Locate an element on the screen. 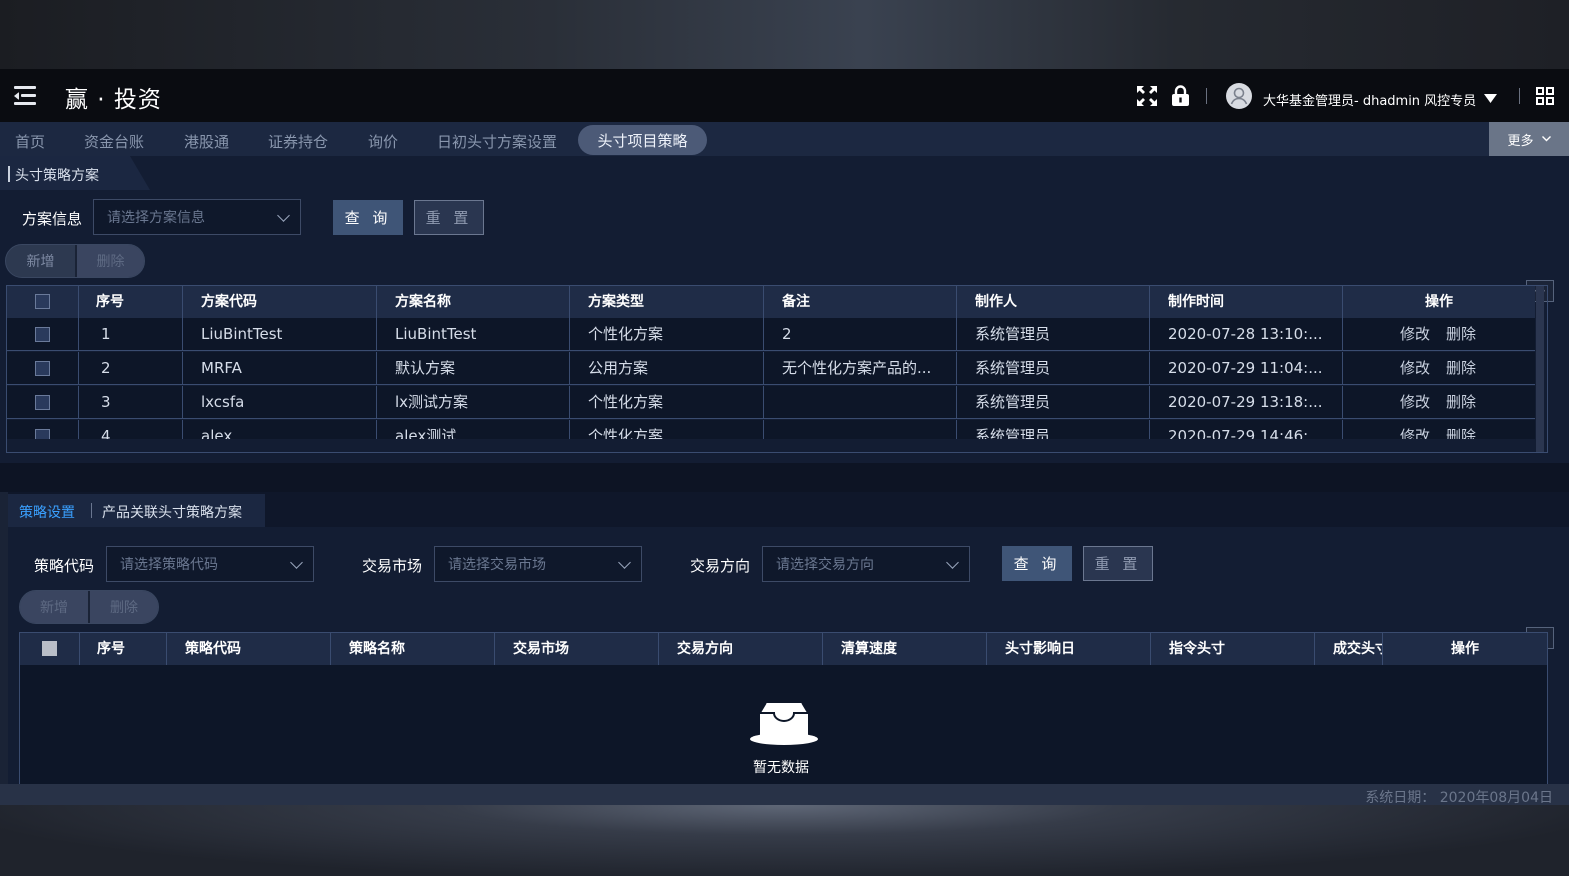  tab-hk-connect: 港股通 is located at coordinates (206, 141).